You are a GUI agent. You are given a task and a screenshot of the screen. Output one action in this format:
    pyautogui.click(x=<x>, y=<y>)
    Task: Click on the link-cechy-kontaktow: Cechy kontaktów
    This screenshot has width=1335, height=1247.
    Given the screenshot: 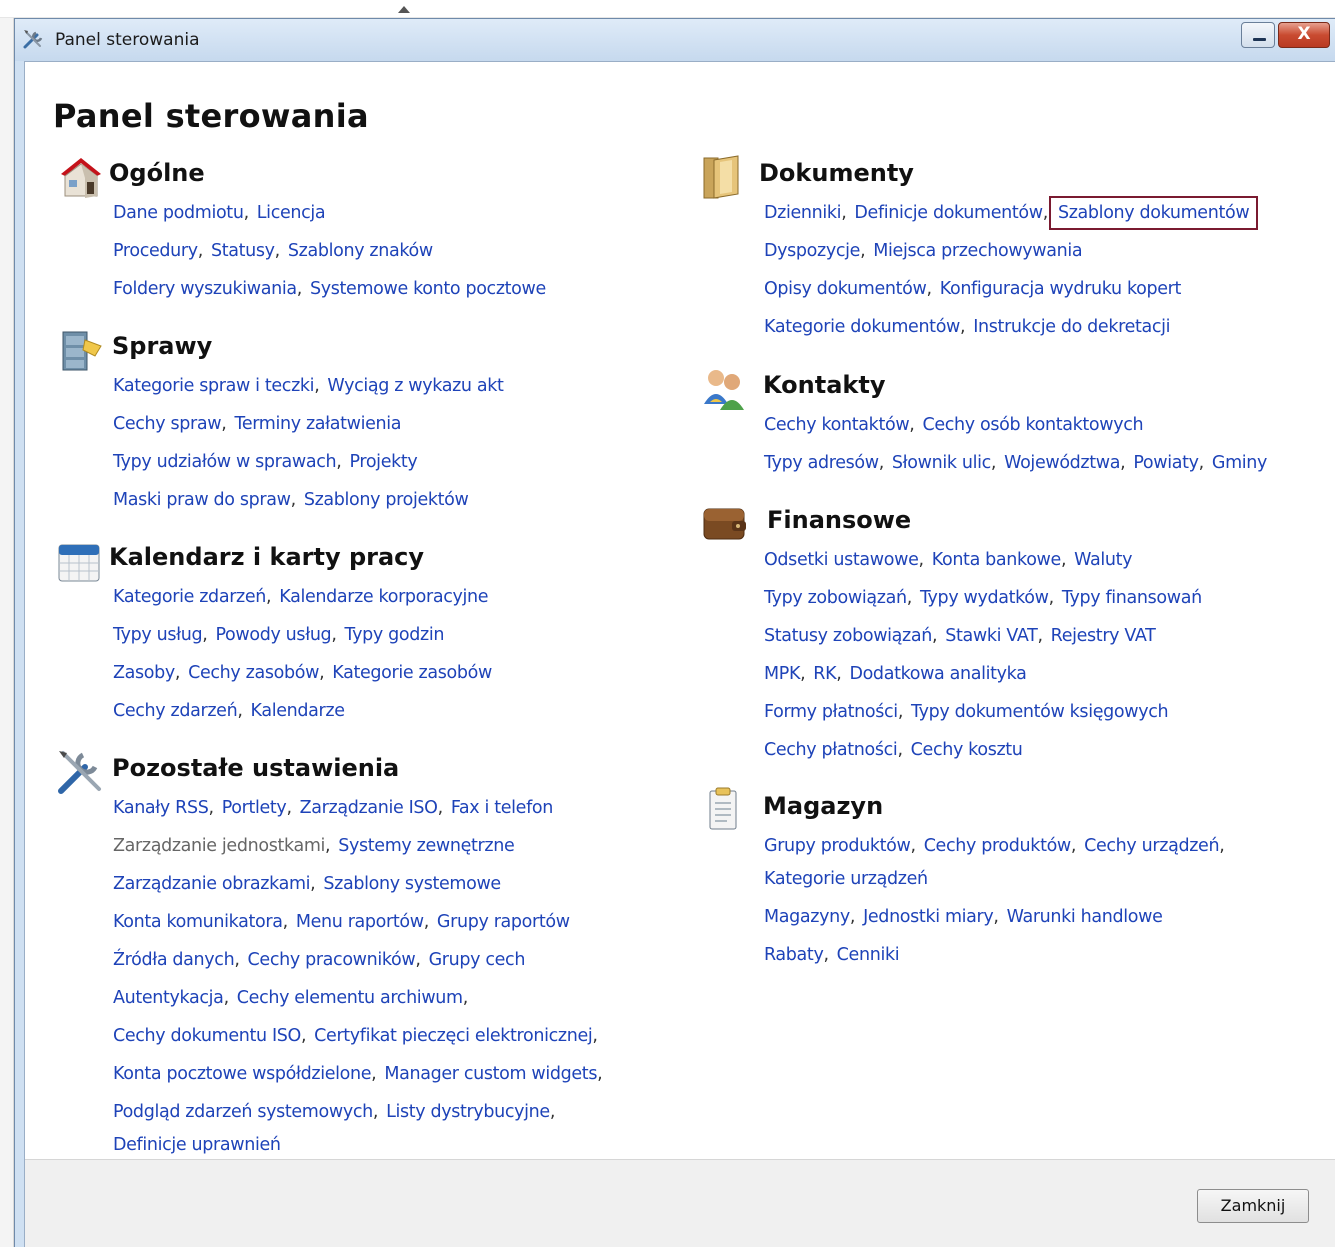 What is the action you would take?
    pyautogui.click(x=837, y=425)
    